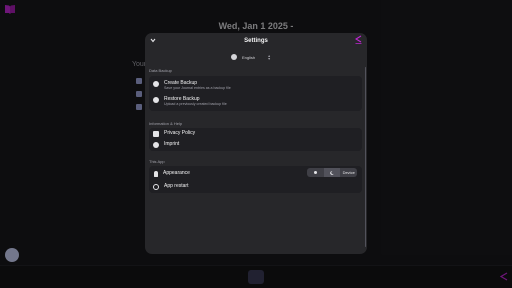 This screenshot has width=512, height=288. I want to click on language-select: English ▴ ▾, so click(256, 57).